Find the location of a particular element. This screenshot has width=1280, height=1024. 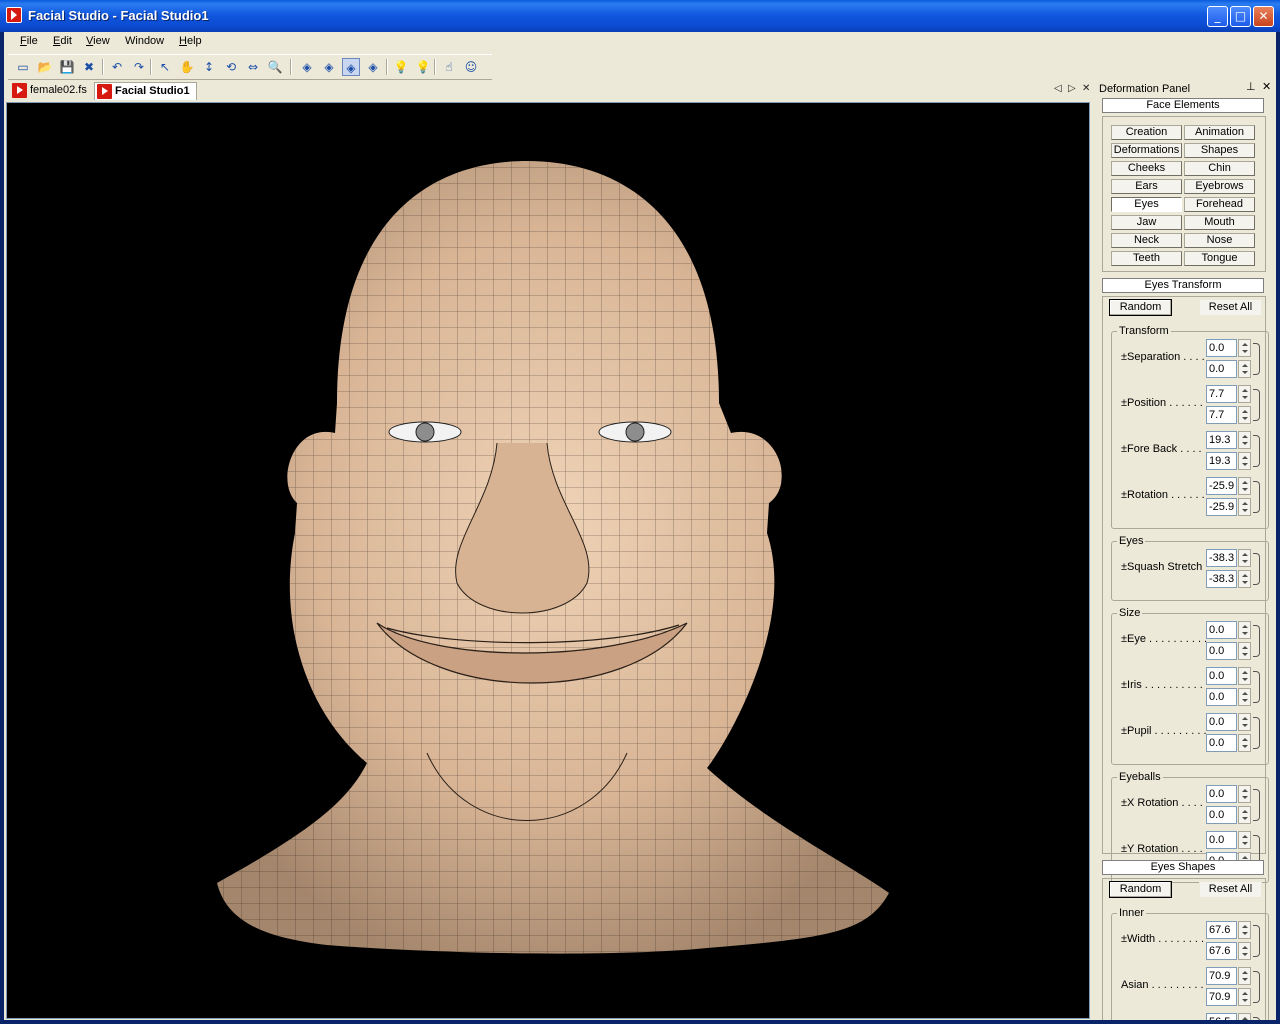

menu-edit: Edit is located at coordinates (62, 41).